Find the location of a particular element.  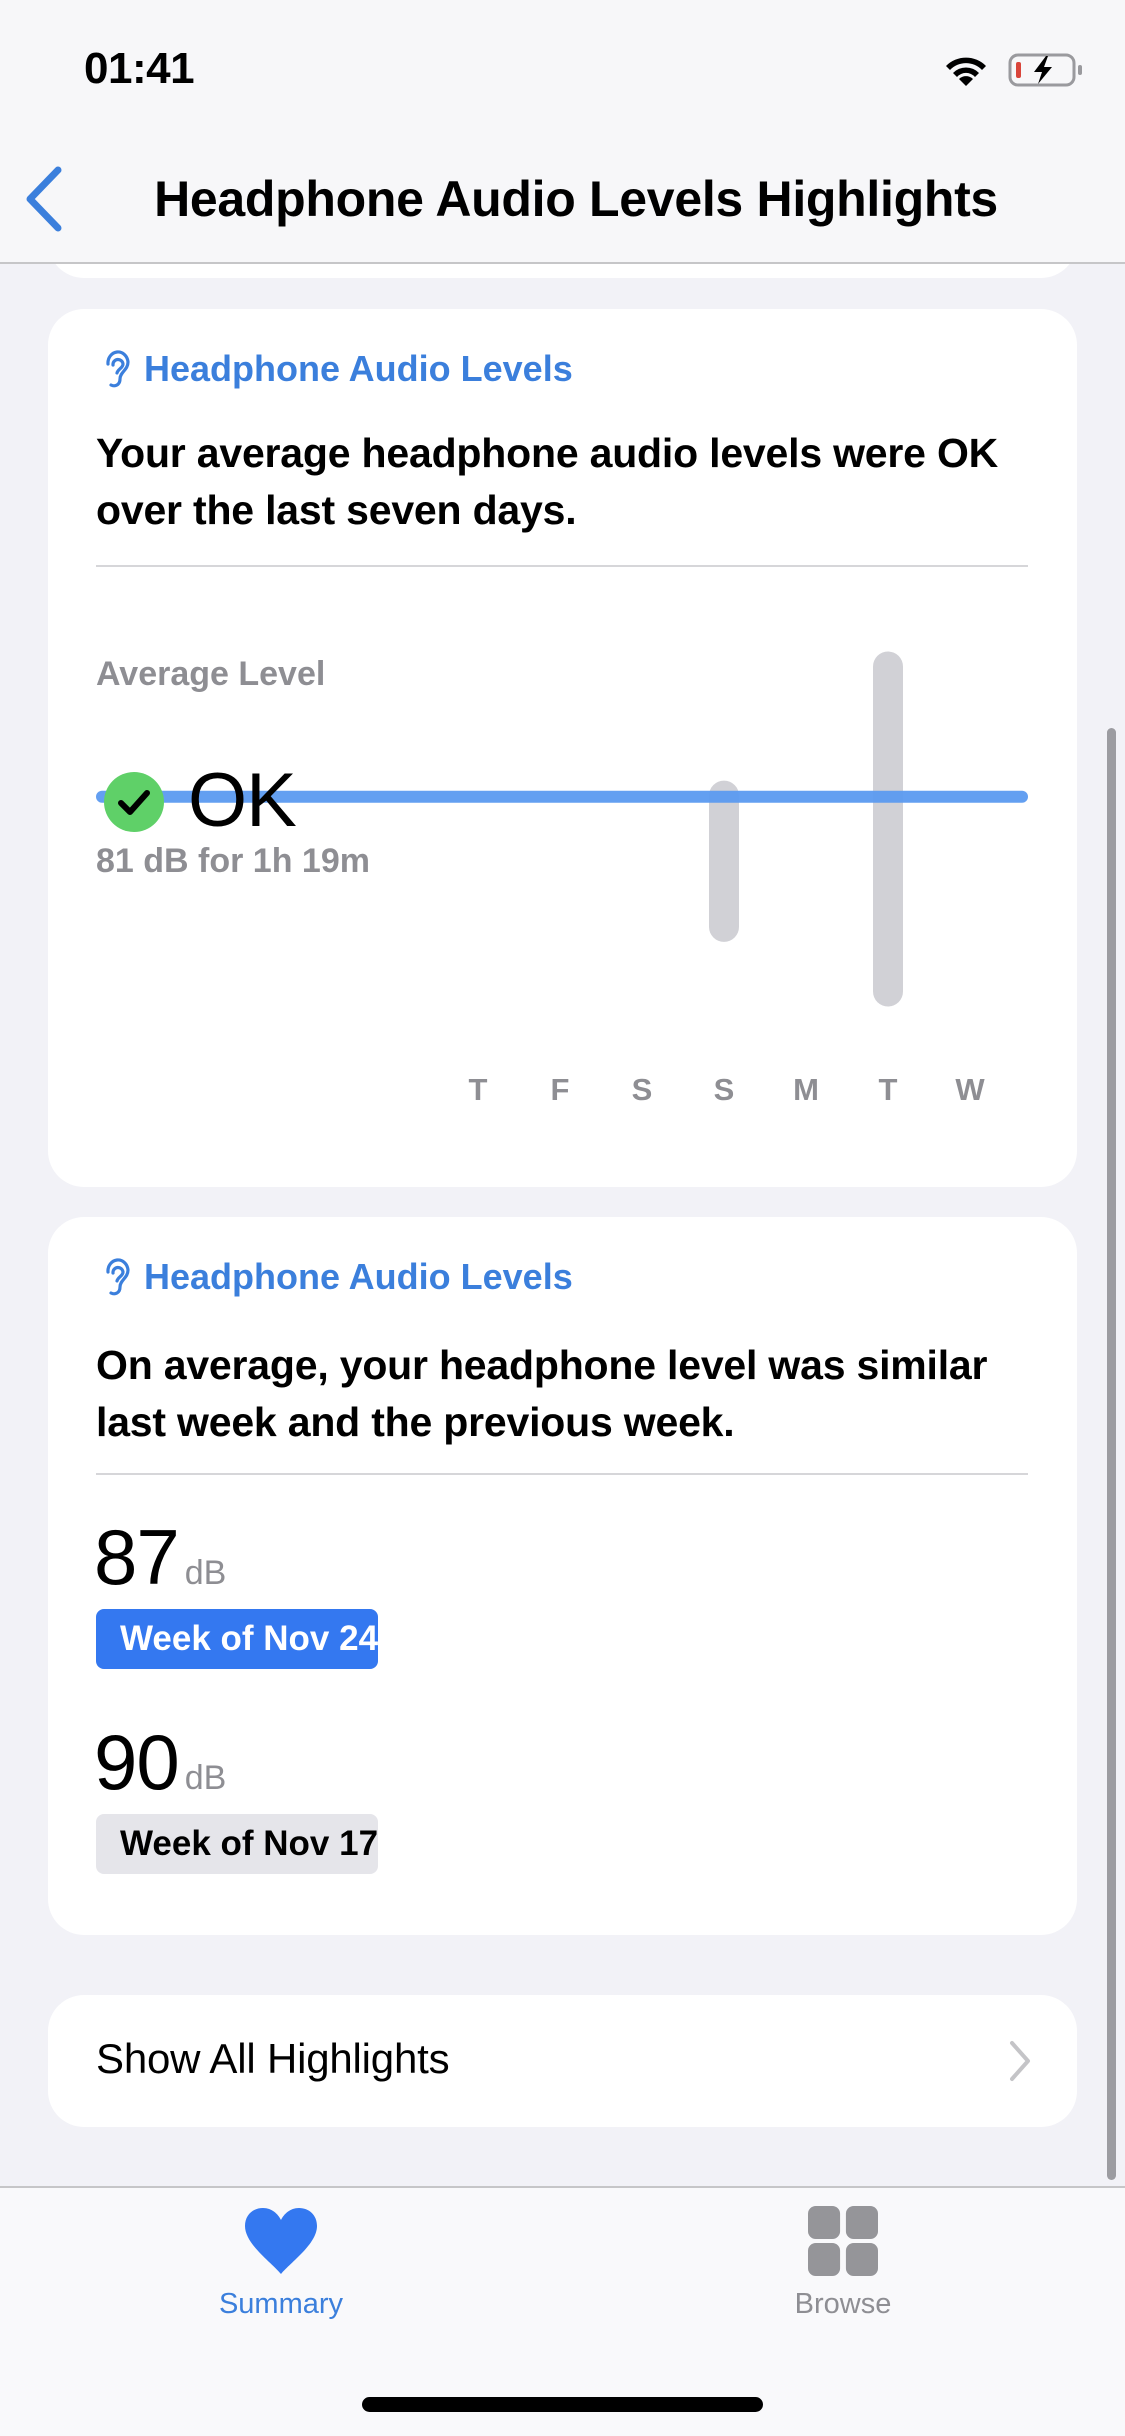

x-tick-label: M is located at coordinates (806, 1089).